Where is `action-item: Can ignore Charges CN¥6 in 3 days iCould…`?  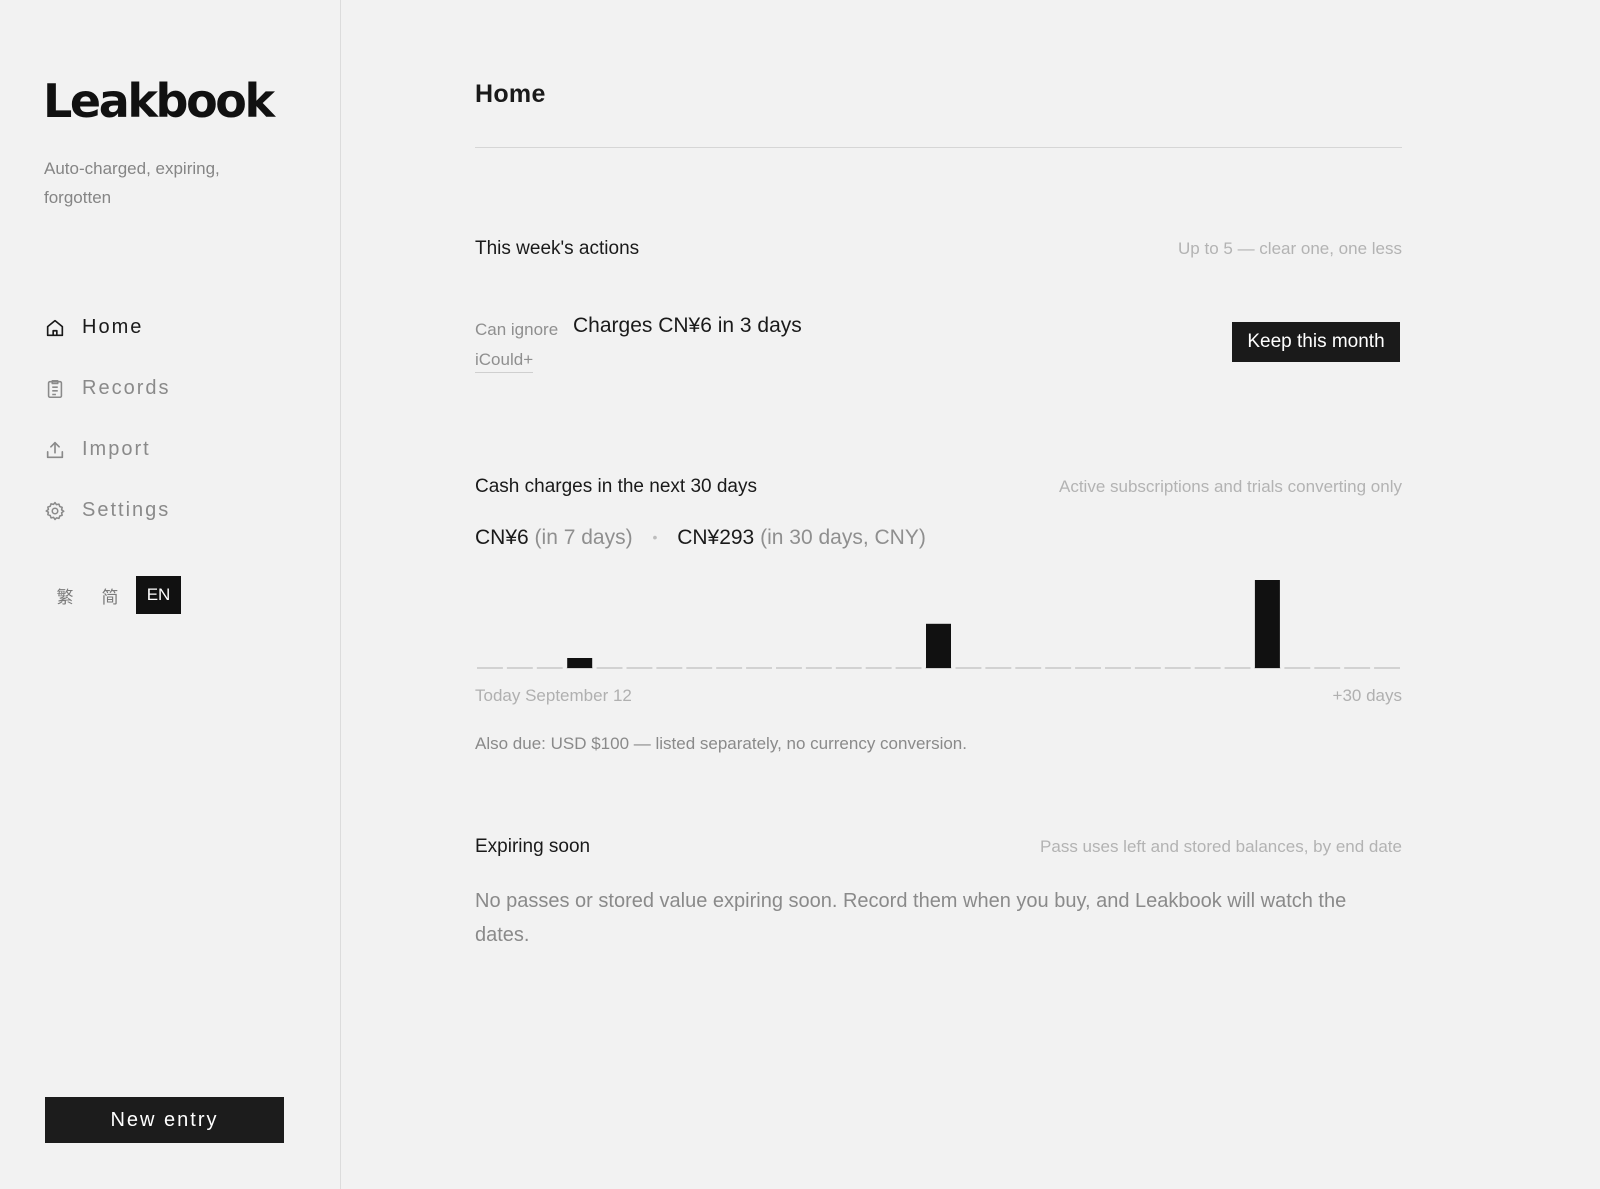 action-item: Can ignore Charges CN¥6 in 3 days iCould… is located at coordinates (938, 344).